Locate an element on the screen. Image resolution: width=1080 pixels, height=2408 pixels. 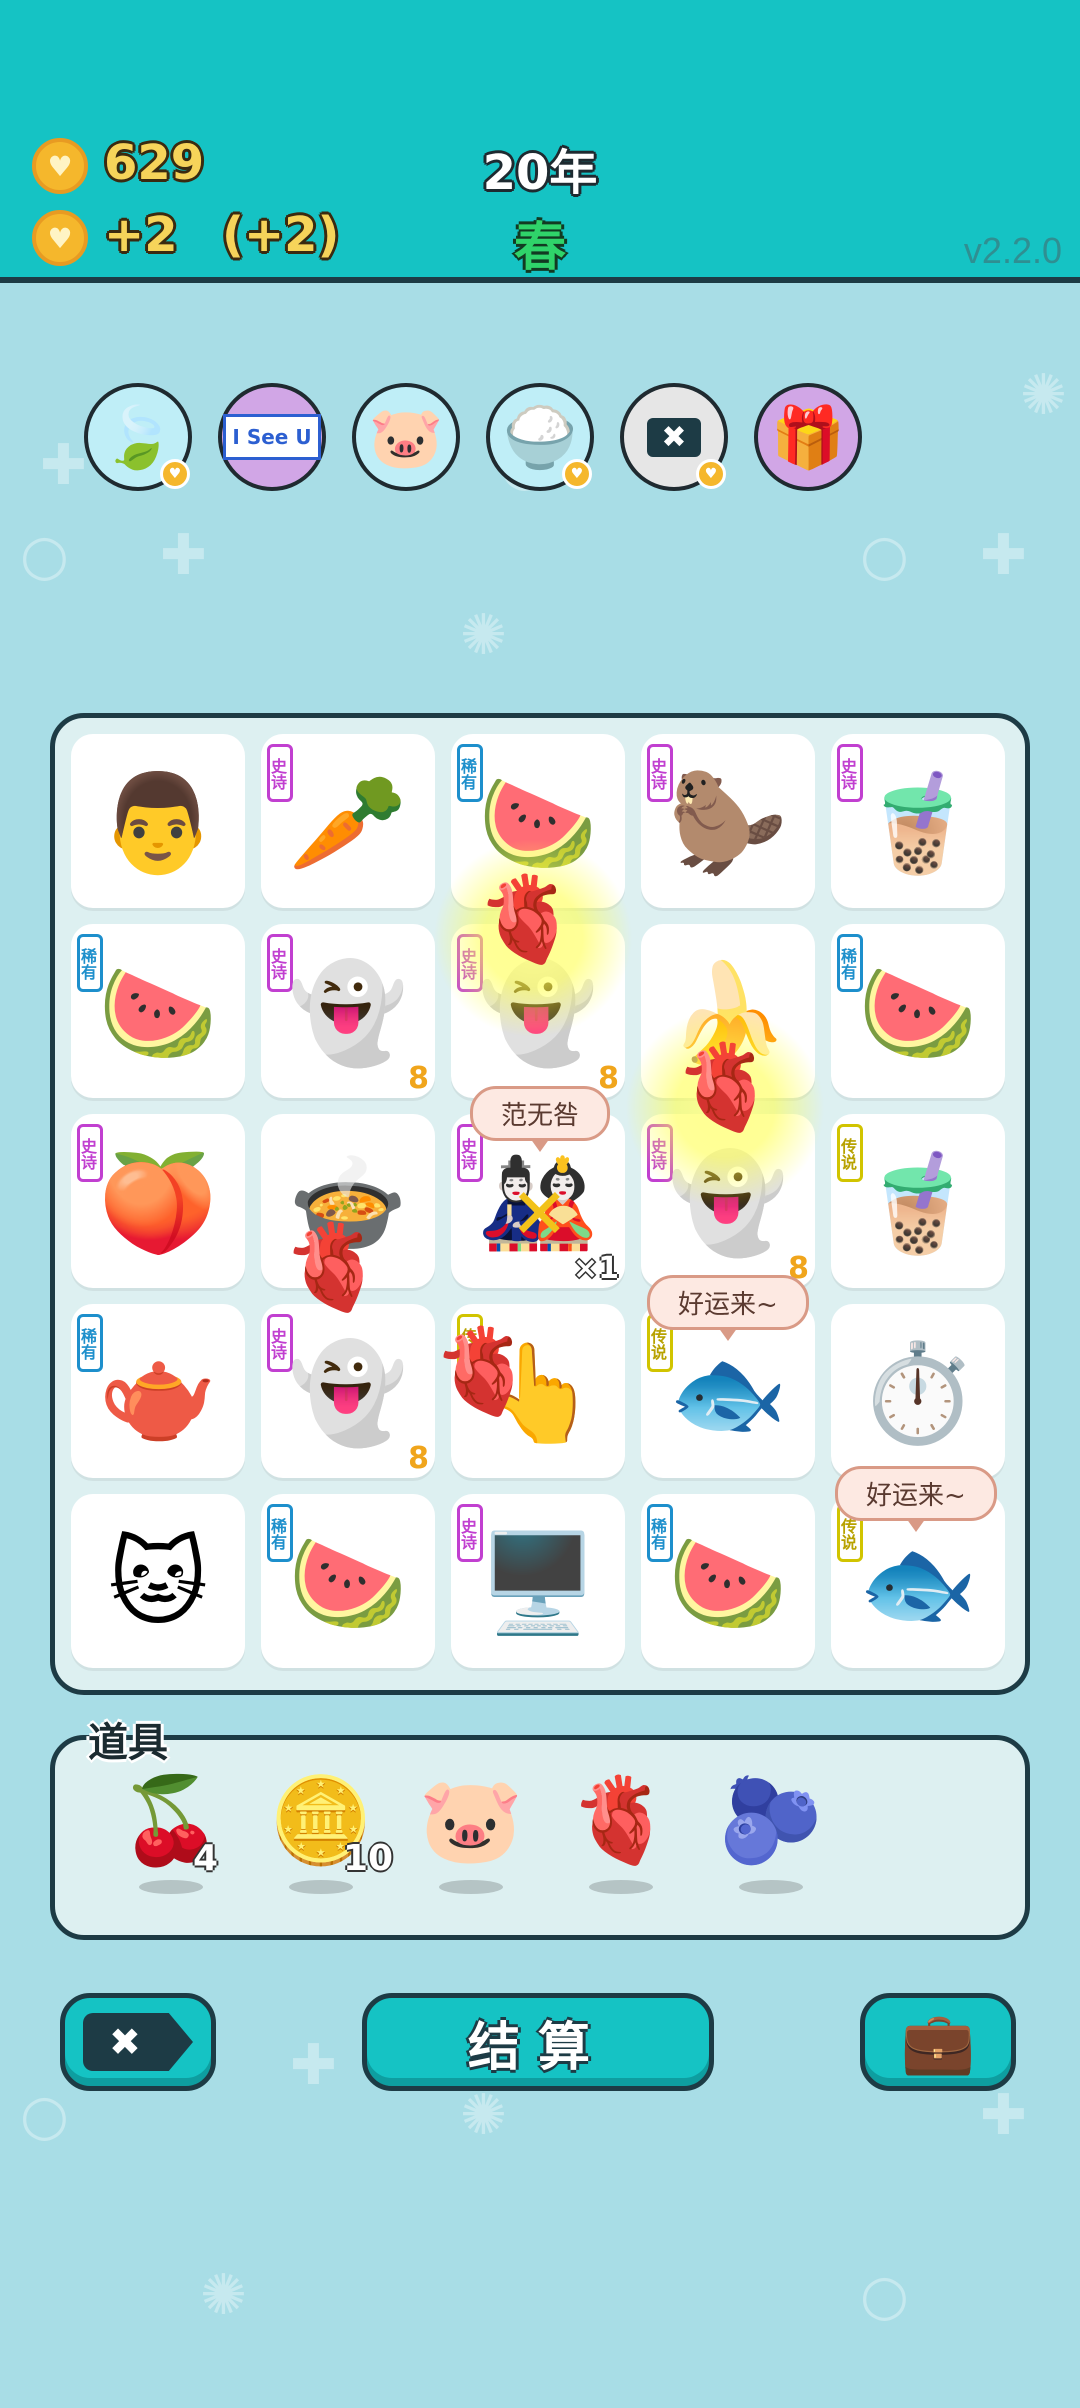
otter-icon: 🦫 is located at coordinates (728, 823).